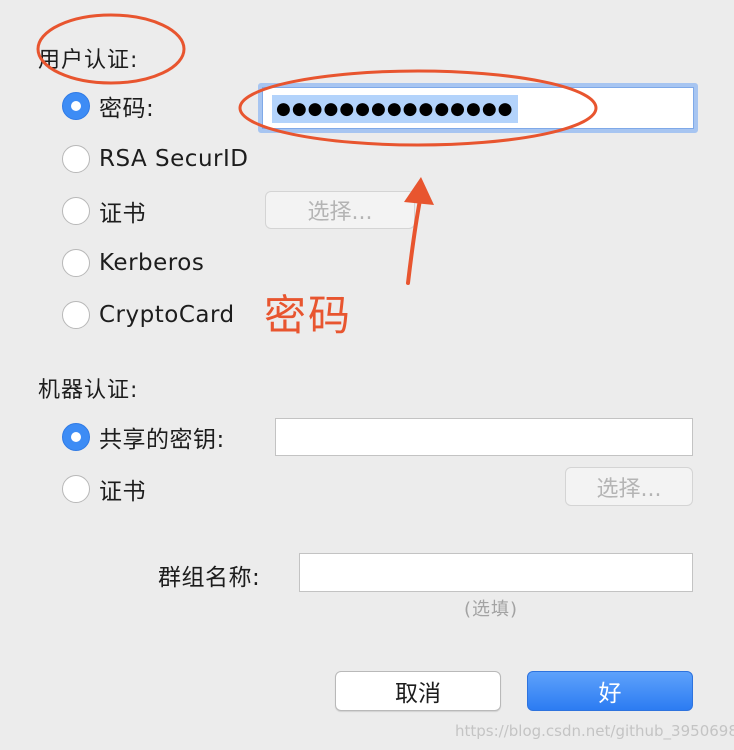 The image size is (734, 750). Describe the element at coordinates (484, 437) in the screenshot. I see `shared-key-input` at that location.